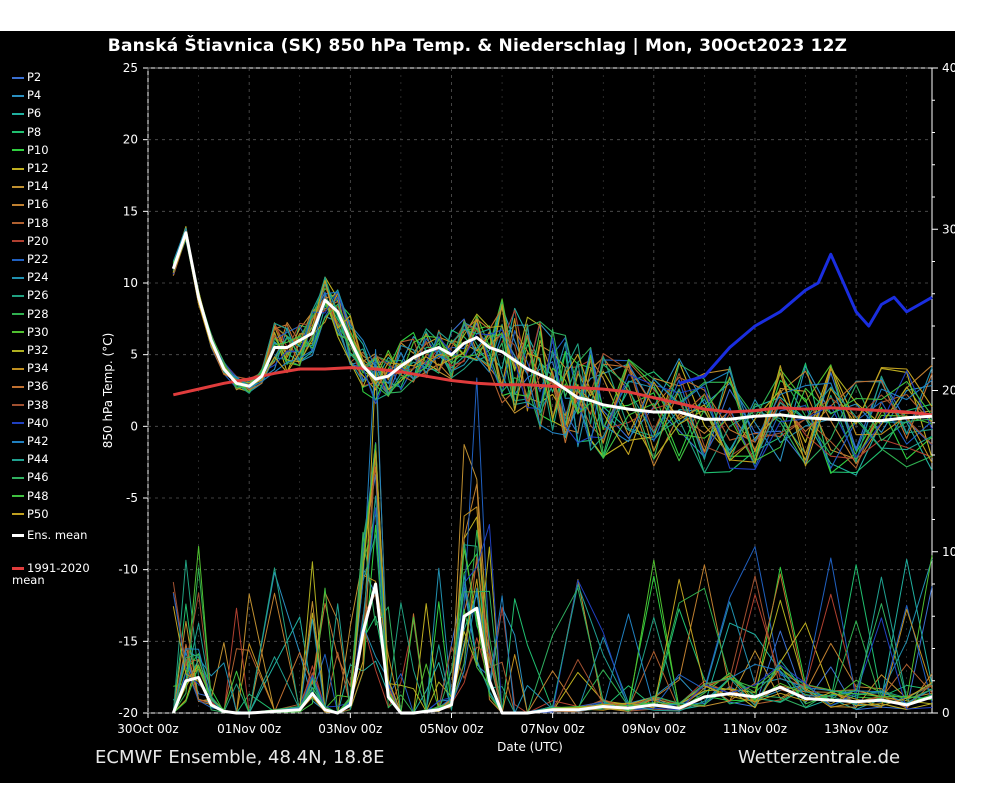 Image resolution: width=987 pixels, height=800 pixels. Describe the element at coordinates (530, 747) in the screenshot. I see `x-axis-label: Date (UTC)` at that location.